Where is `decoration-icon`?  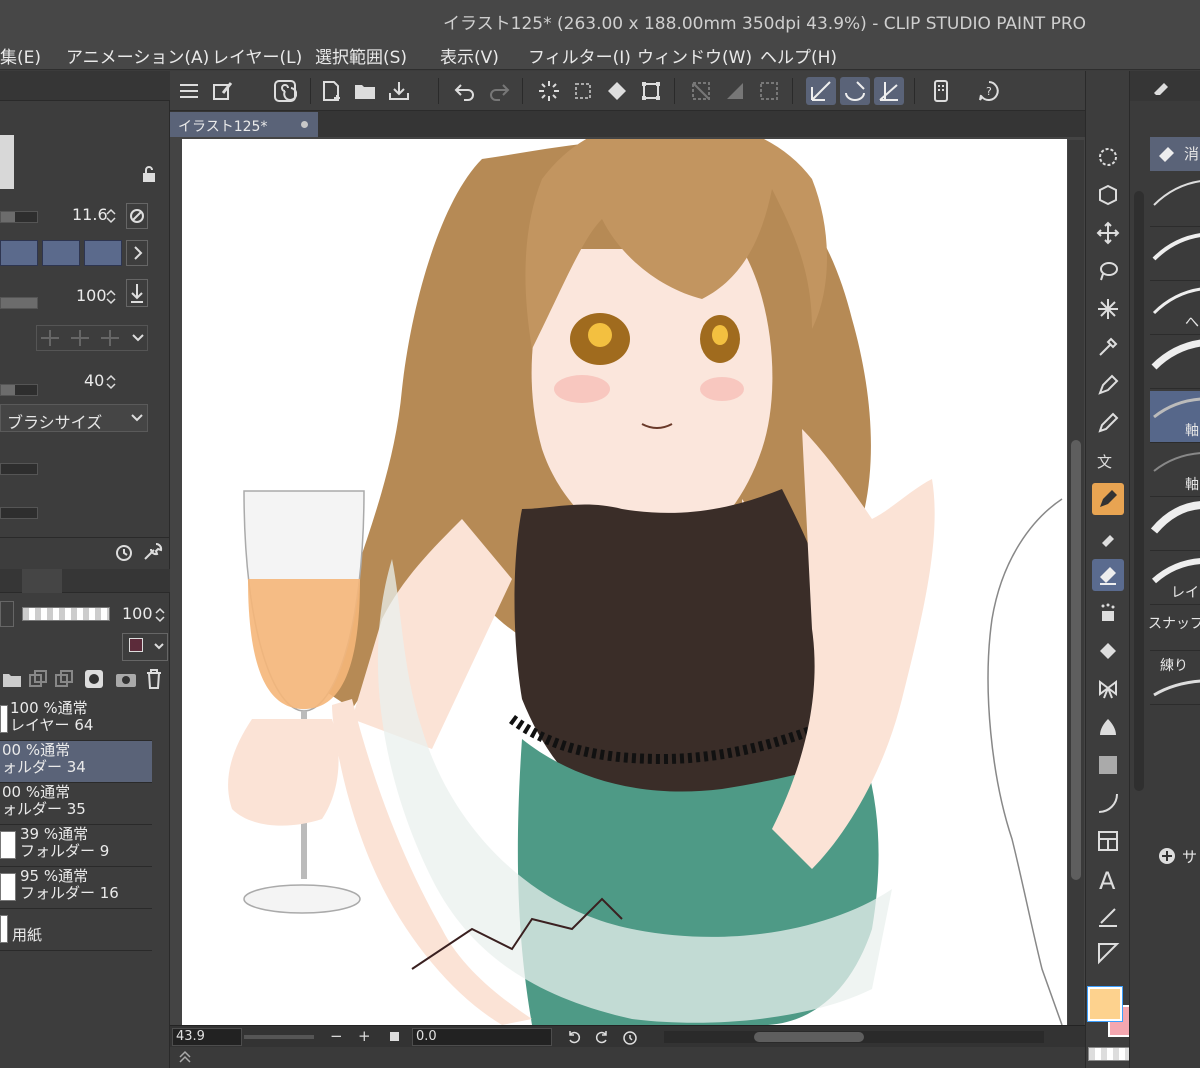 decoration-icon is located at coordinates (1108, 689).